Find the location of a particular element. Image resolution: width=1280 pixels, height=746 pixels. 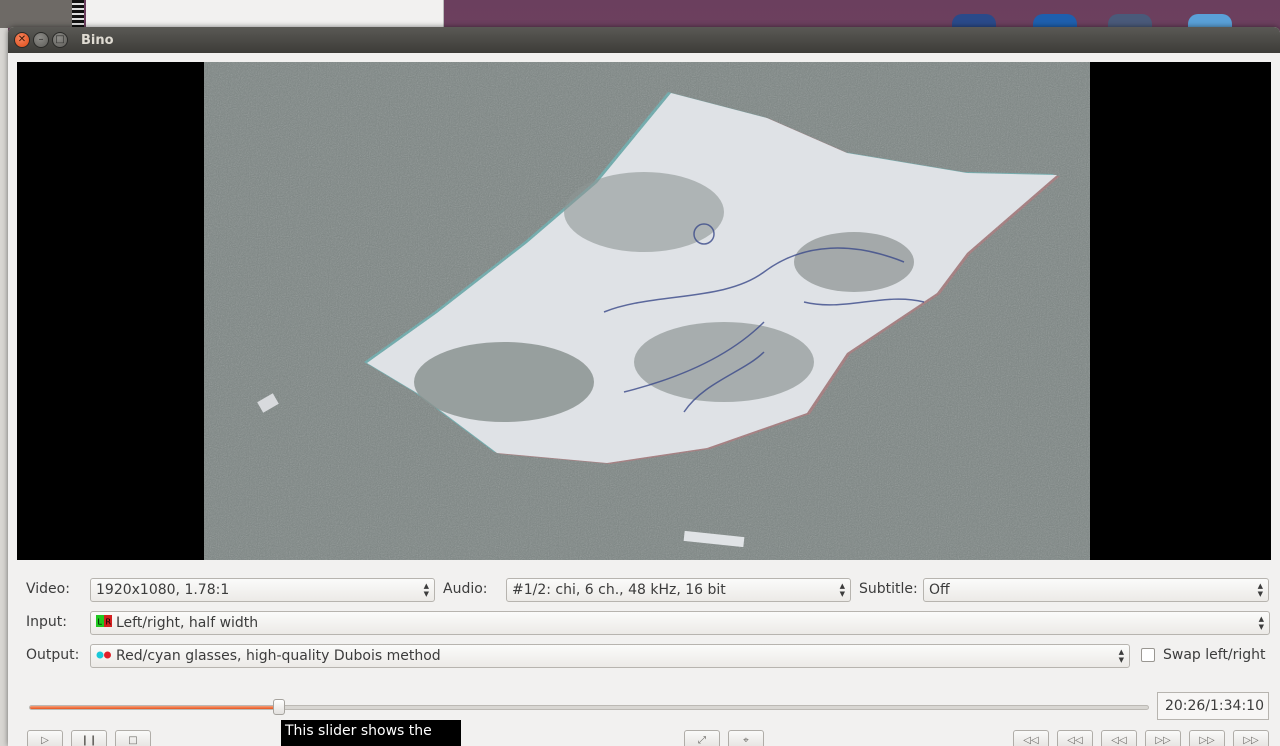

close-icon: ✕ is located at coordinates (22, 39).